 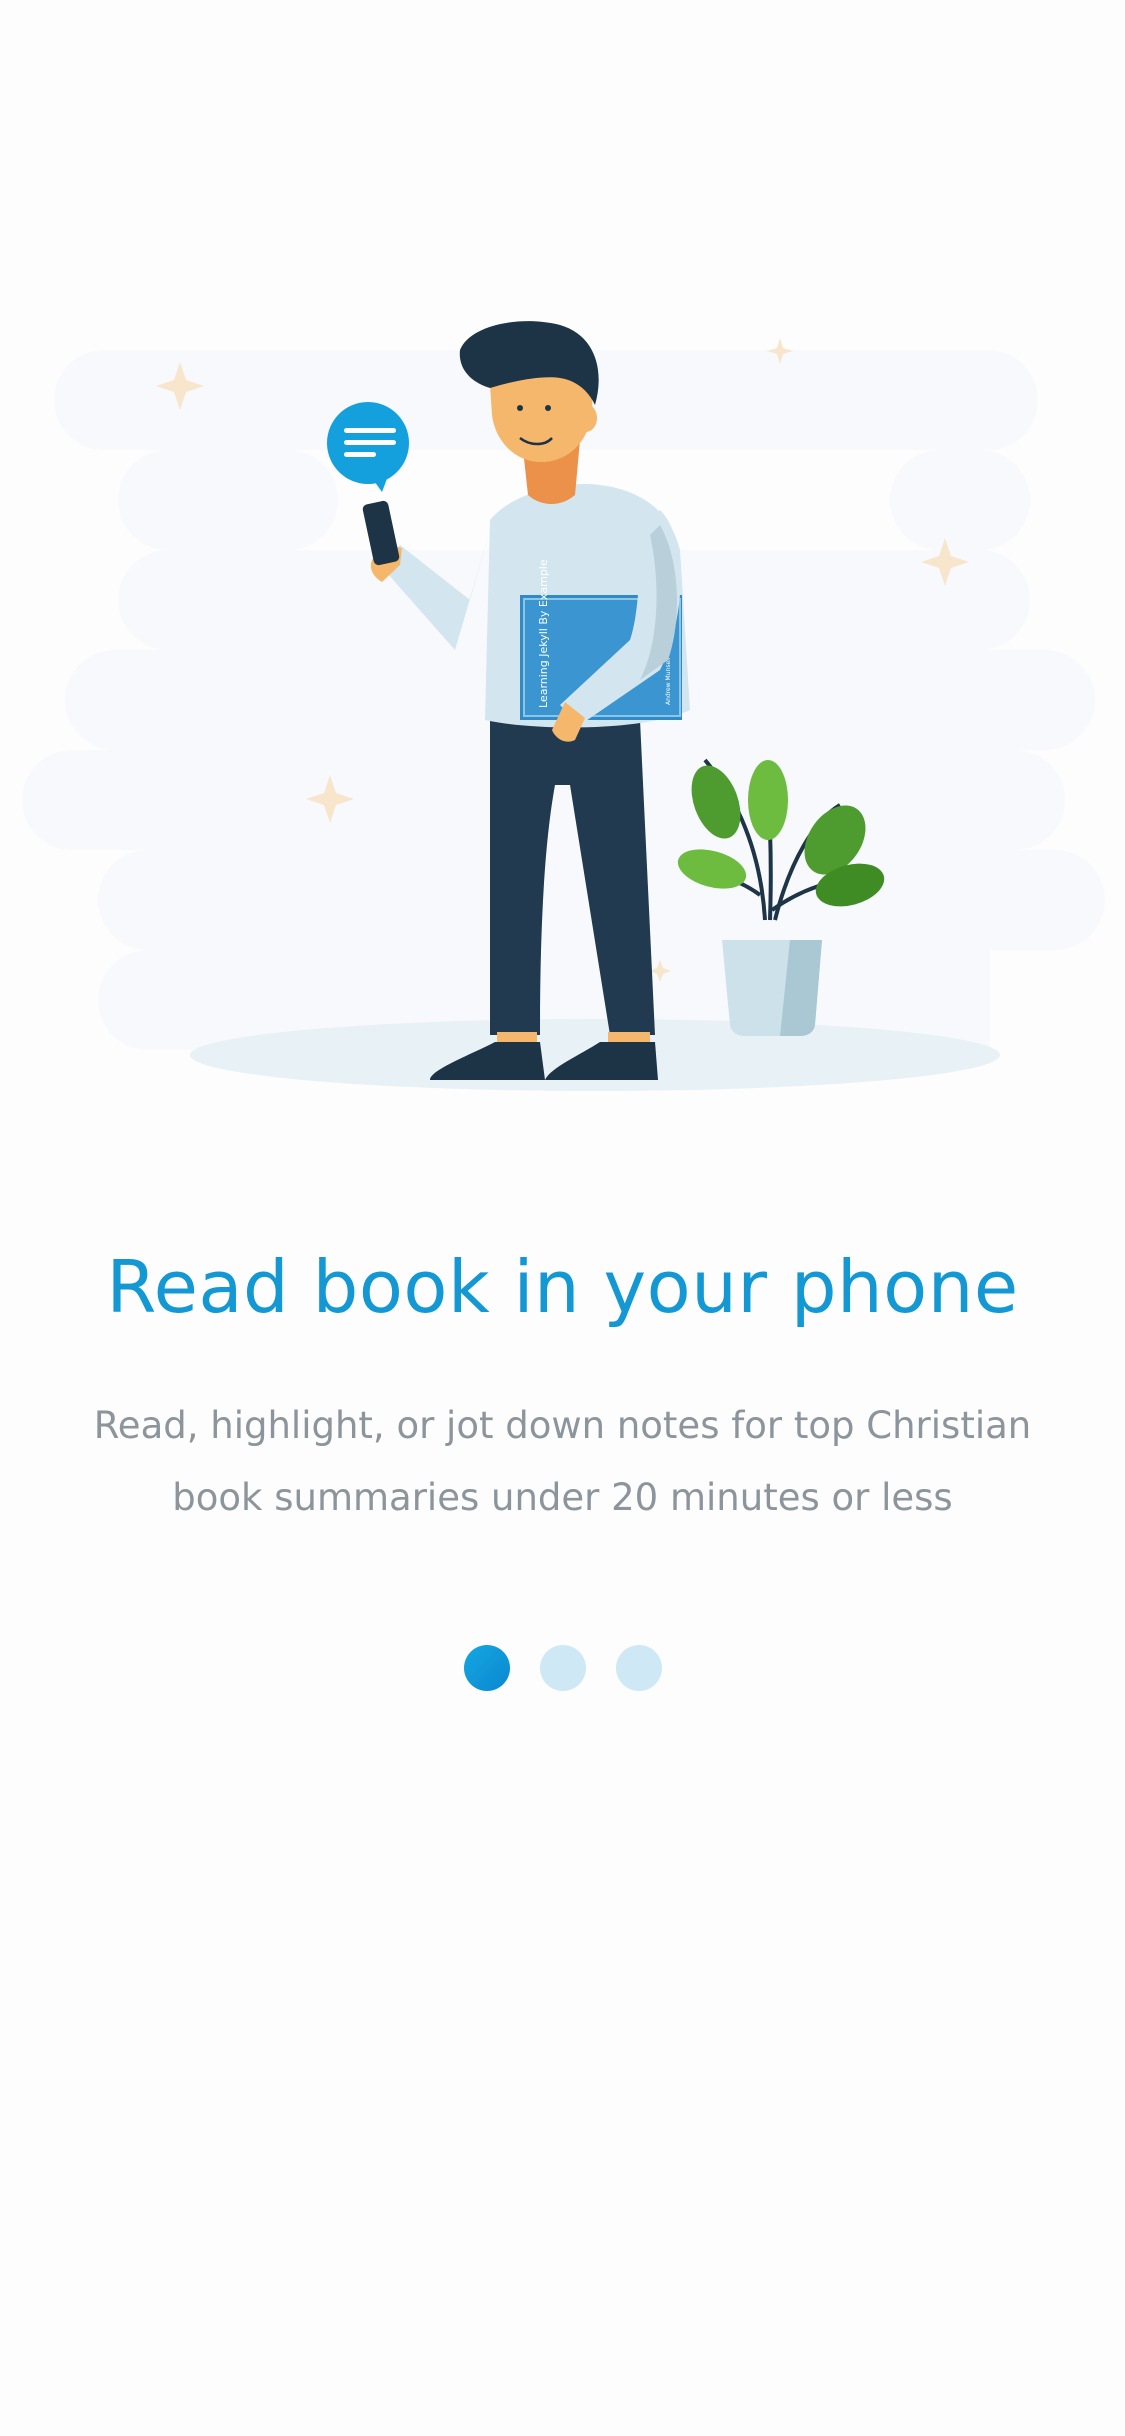 I want to click on page-indicator, so click(x=562, y=1668).